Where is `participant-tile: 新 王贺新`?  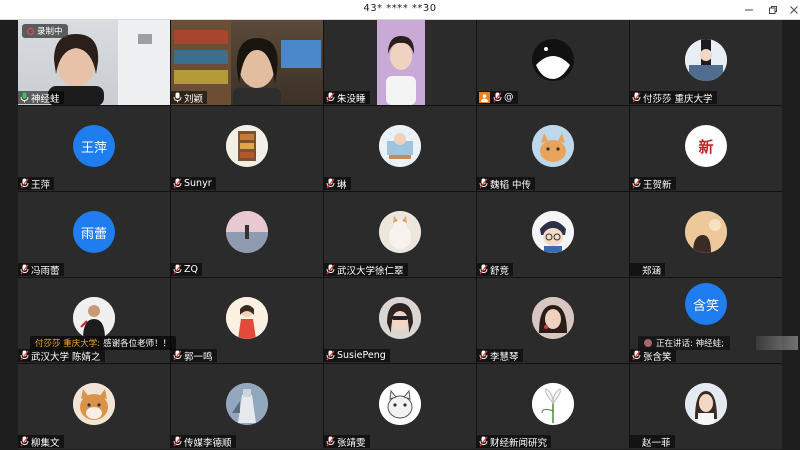
participant-tile: 新 王贺新 is located at coordinates (706, 148).